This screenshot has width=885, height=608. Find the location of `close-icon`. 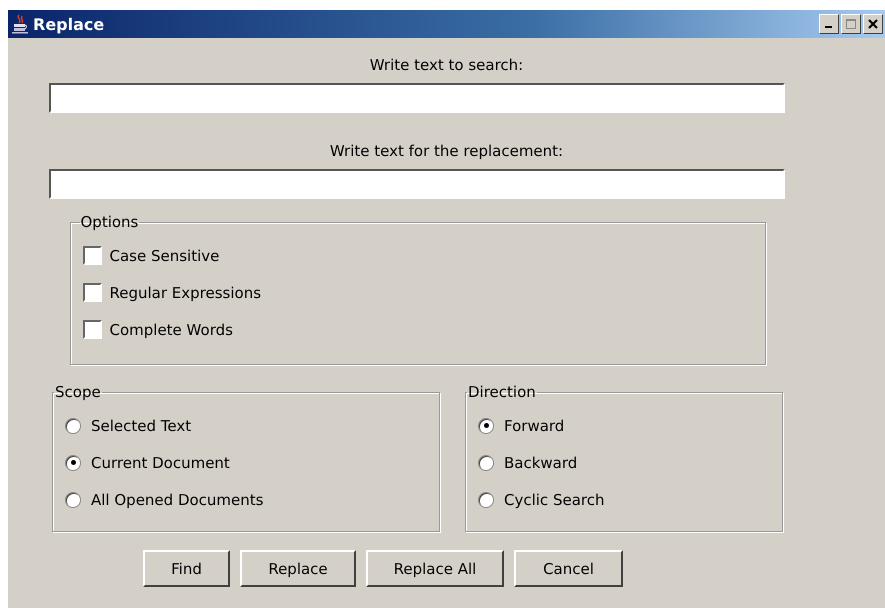

close-icon is located at coordinates (873, 24).